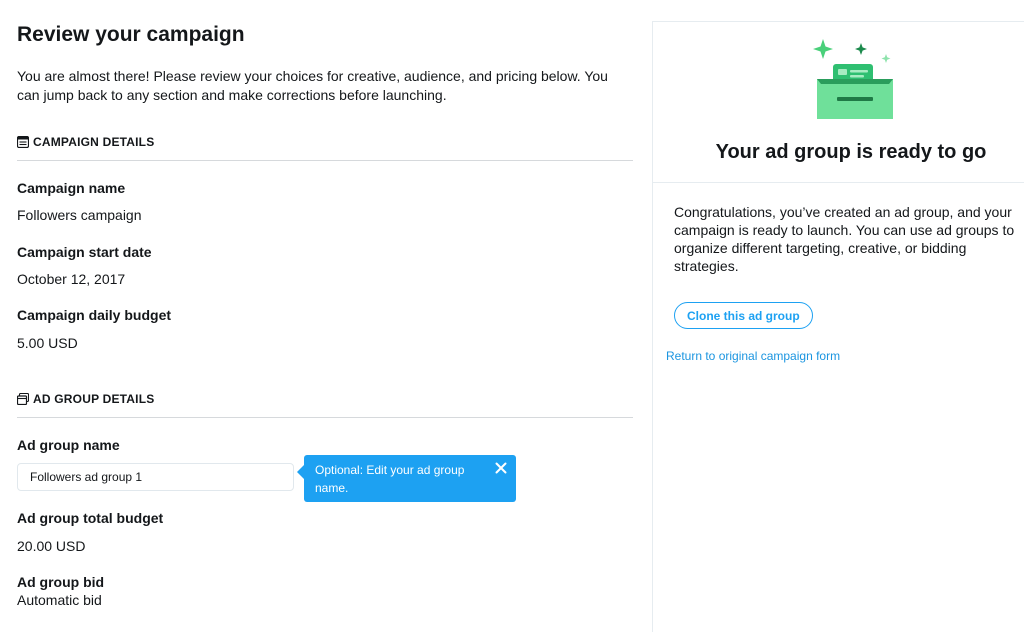  What do you see at coordinates (59, 600) in the screenshot?
I see `ad-group-bid-value: Automatic bid` at bounding box center [59, 600].